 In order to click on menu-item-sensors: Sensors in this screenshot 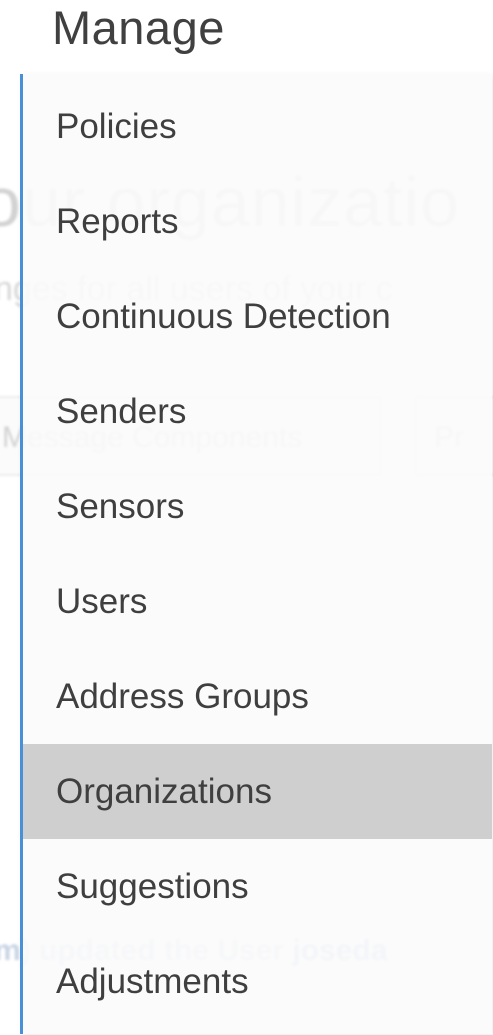, I will do `click(257, 506)`.